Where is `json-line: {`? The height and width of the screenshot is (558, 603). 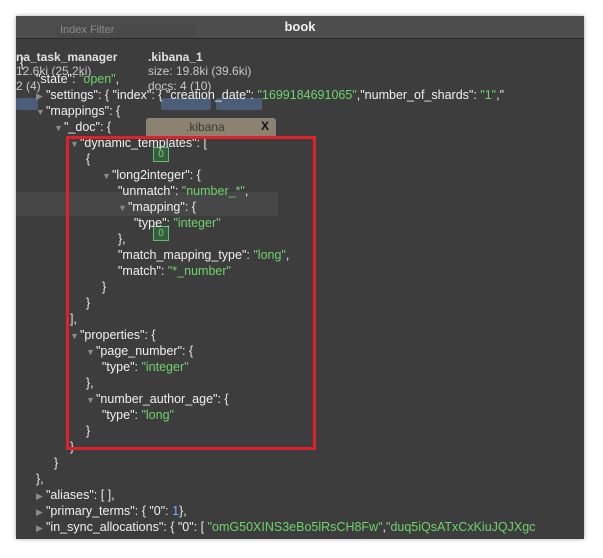
json-line: { is located at coordinates (22, 63).